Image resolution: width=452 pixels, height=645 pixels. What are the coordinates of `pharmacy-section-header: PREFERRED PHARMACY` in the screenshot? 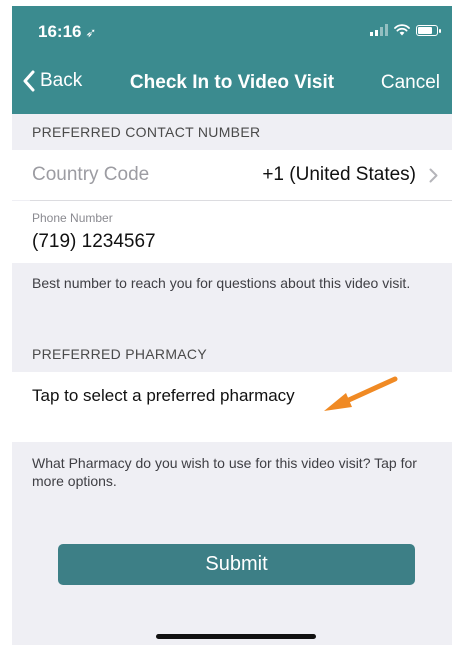 It's located at (119, 354).